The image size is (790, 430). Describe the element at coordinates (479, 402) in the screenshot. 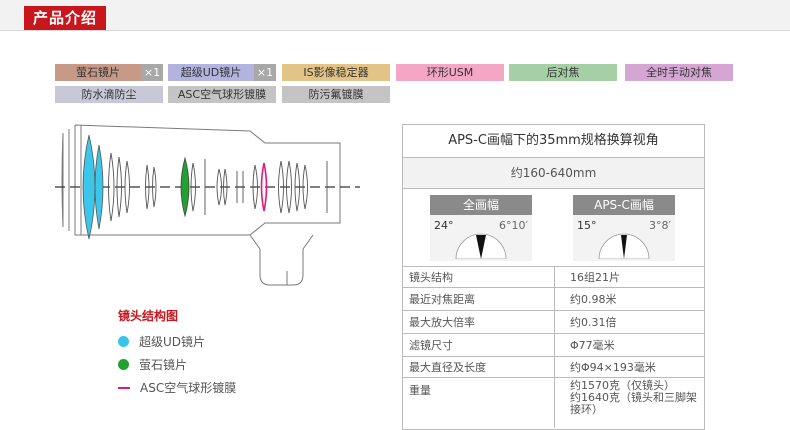

I see `spec-key: 重量` at that location.